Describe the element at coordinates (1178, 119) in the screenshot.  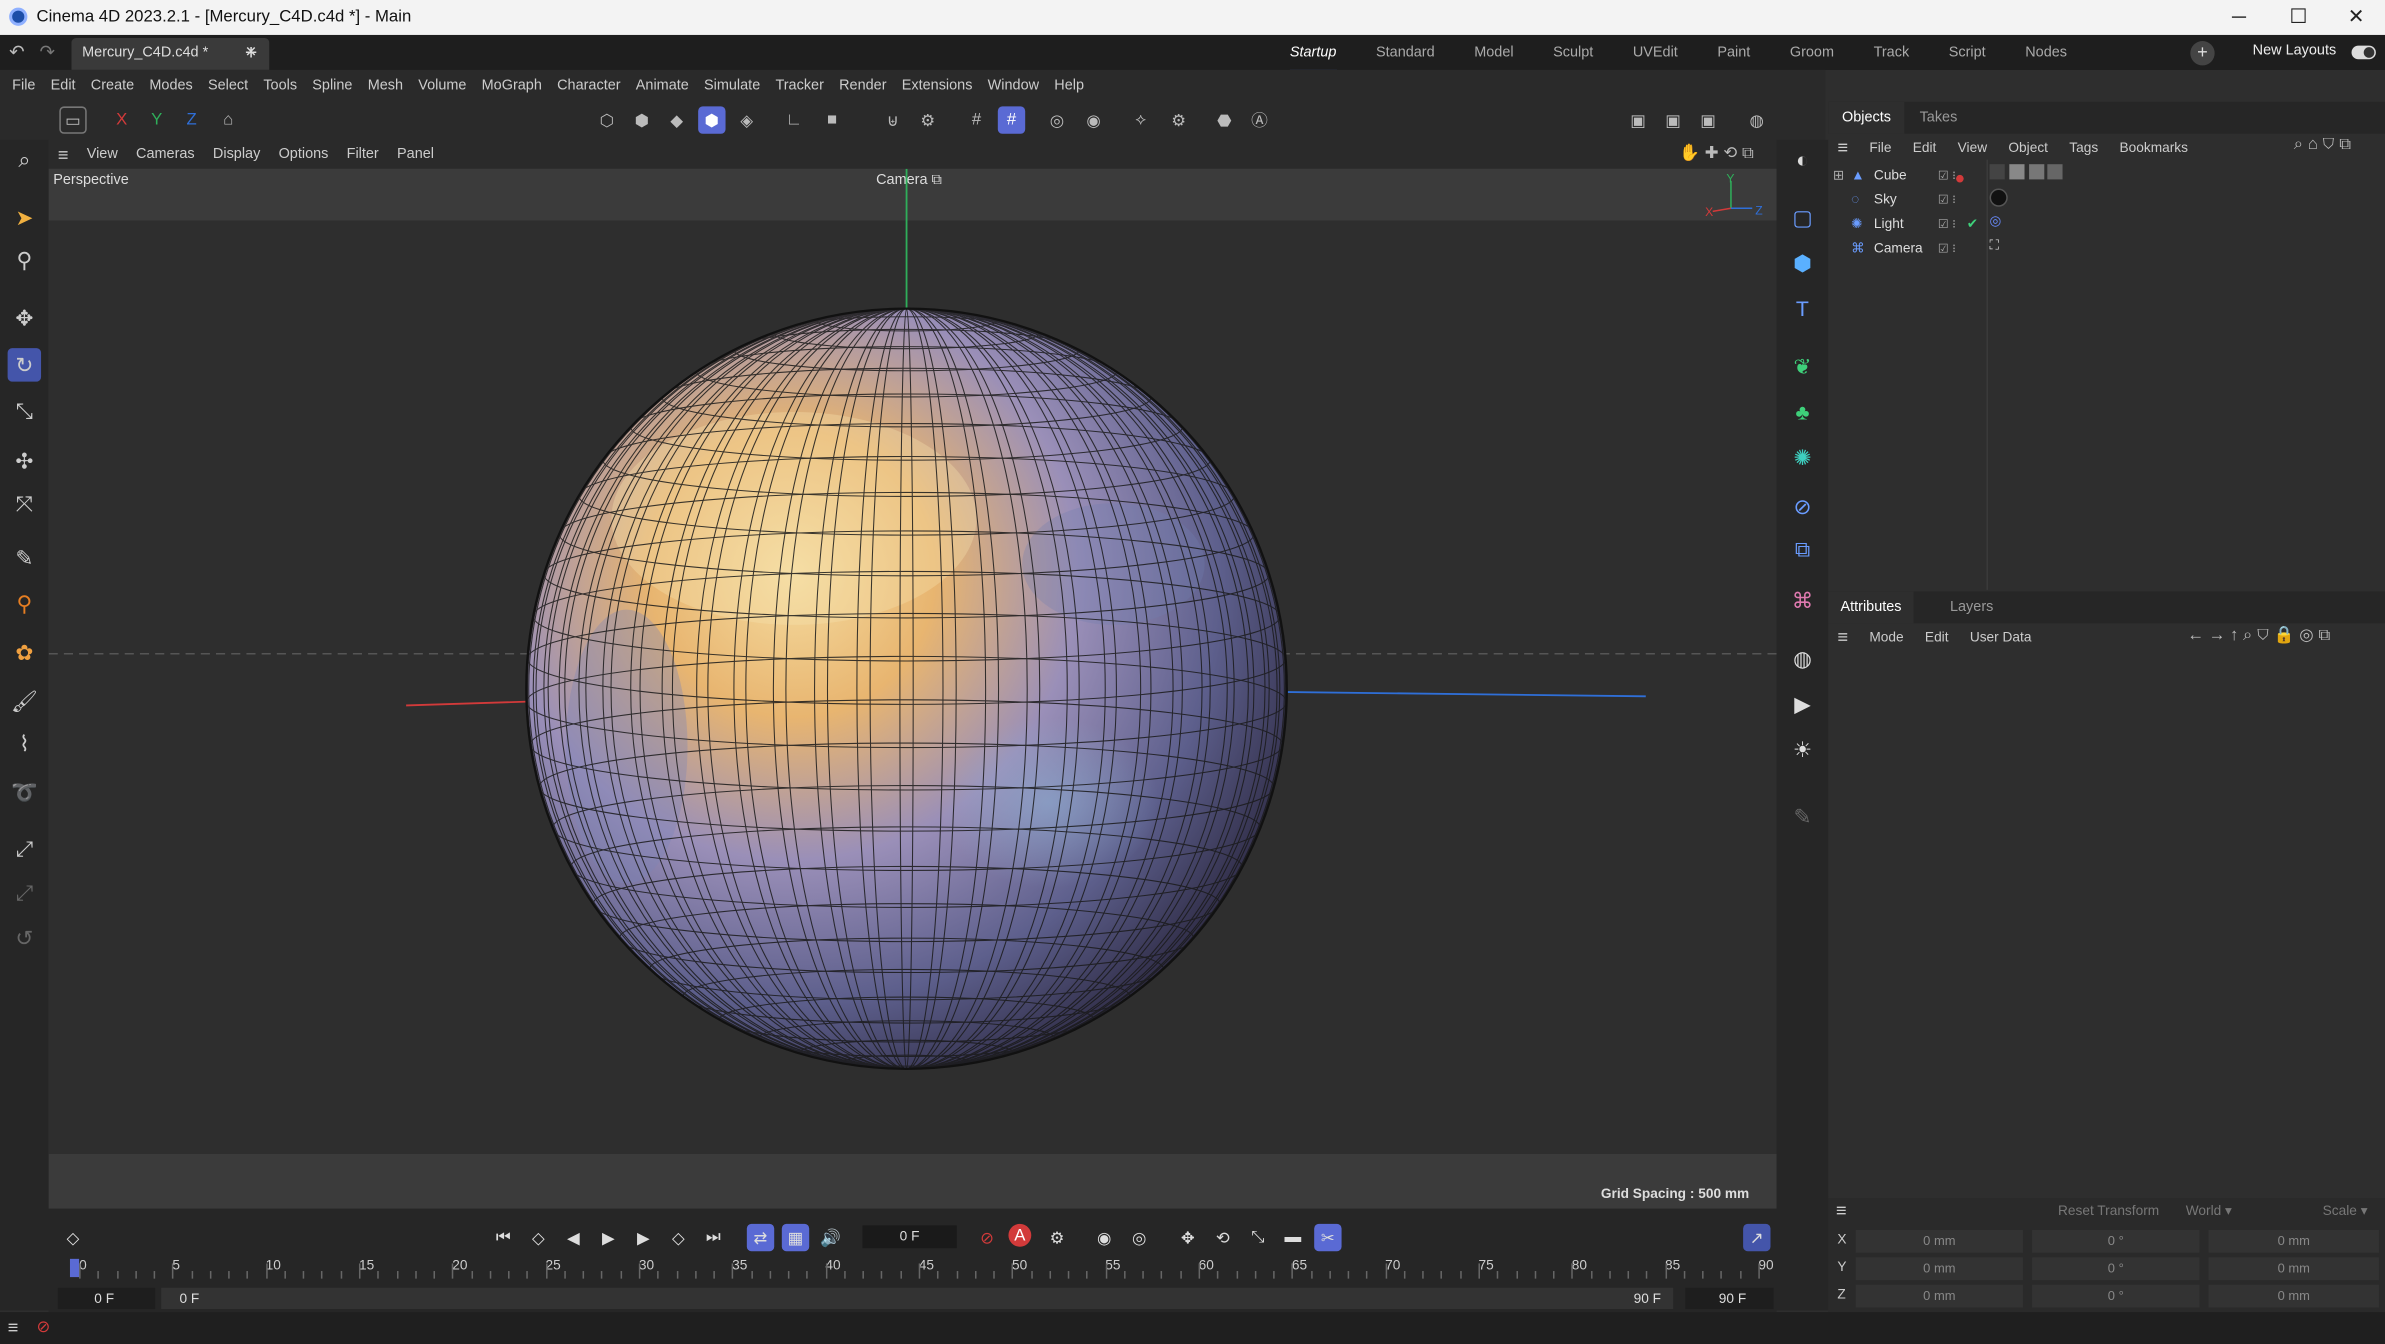
I see `symmetry-settings-icon: ⚙` at that location.